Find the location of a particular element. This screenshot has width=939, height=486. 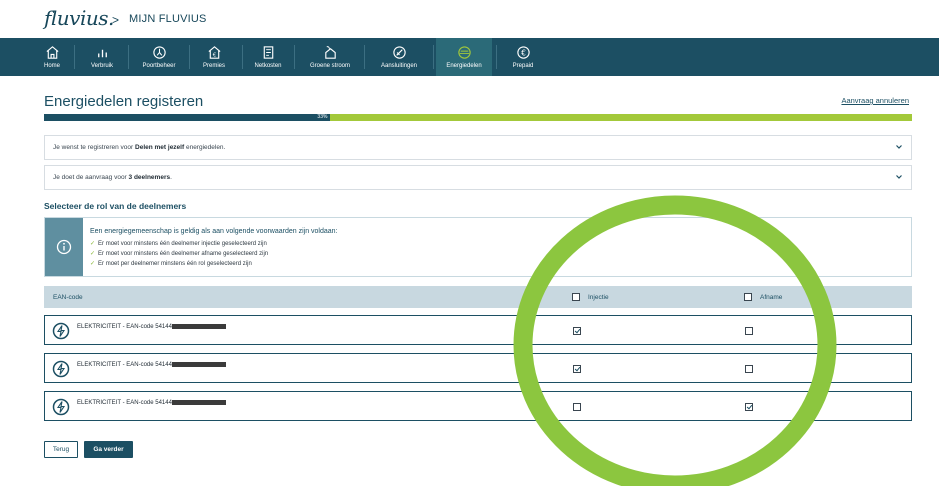

info-side-panel is located at coordinates (64, 247).